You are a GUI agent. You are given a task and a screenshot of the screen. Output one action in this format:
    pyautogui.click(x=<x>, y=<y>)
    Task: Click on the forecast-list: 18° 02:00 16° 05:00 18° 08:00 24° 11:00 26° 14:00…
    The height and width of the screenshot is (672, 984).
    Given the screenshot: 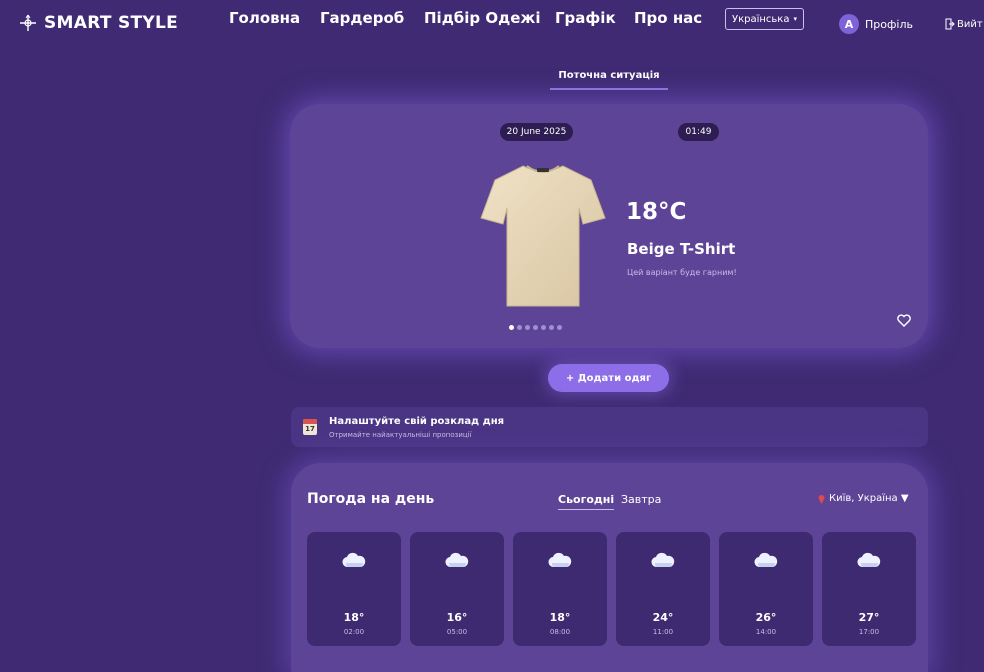 What is the action you would take?
    pyautogui.click(x=611, y=589)
    